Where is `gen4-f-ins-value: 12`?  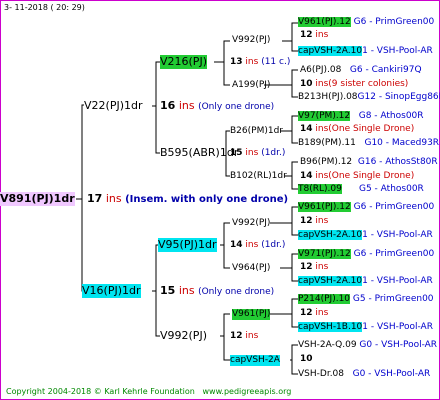
gen4-f-ins-value: 12 is located at coordinates (306, 267).